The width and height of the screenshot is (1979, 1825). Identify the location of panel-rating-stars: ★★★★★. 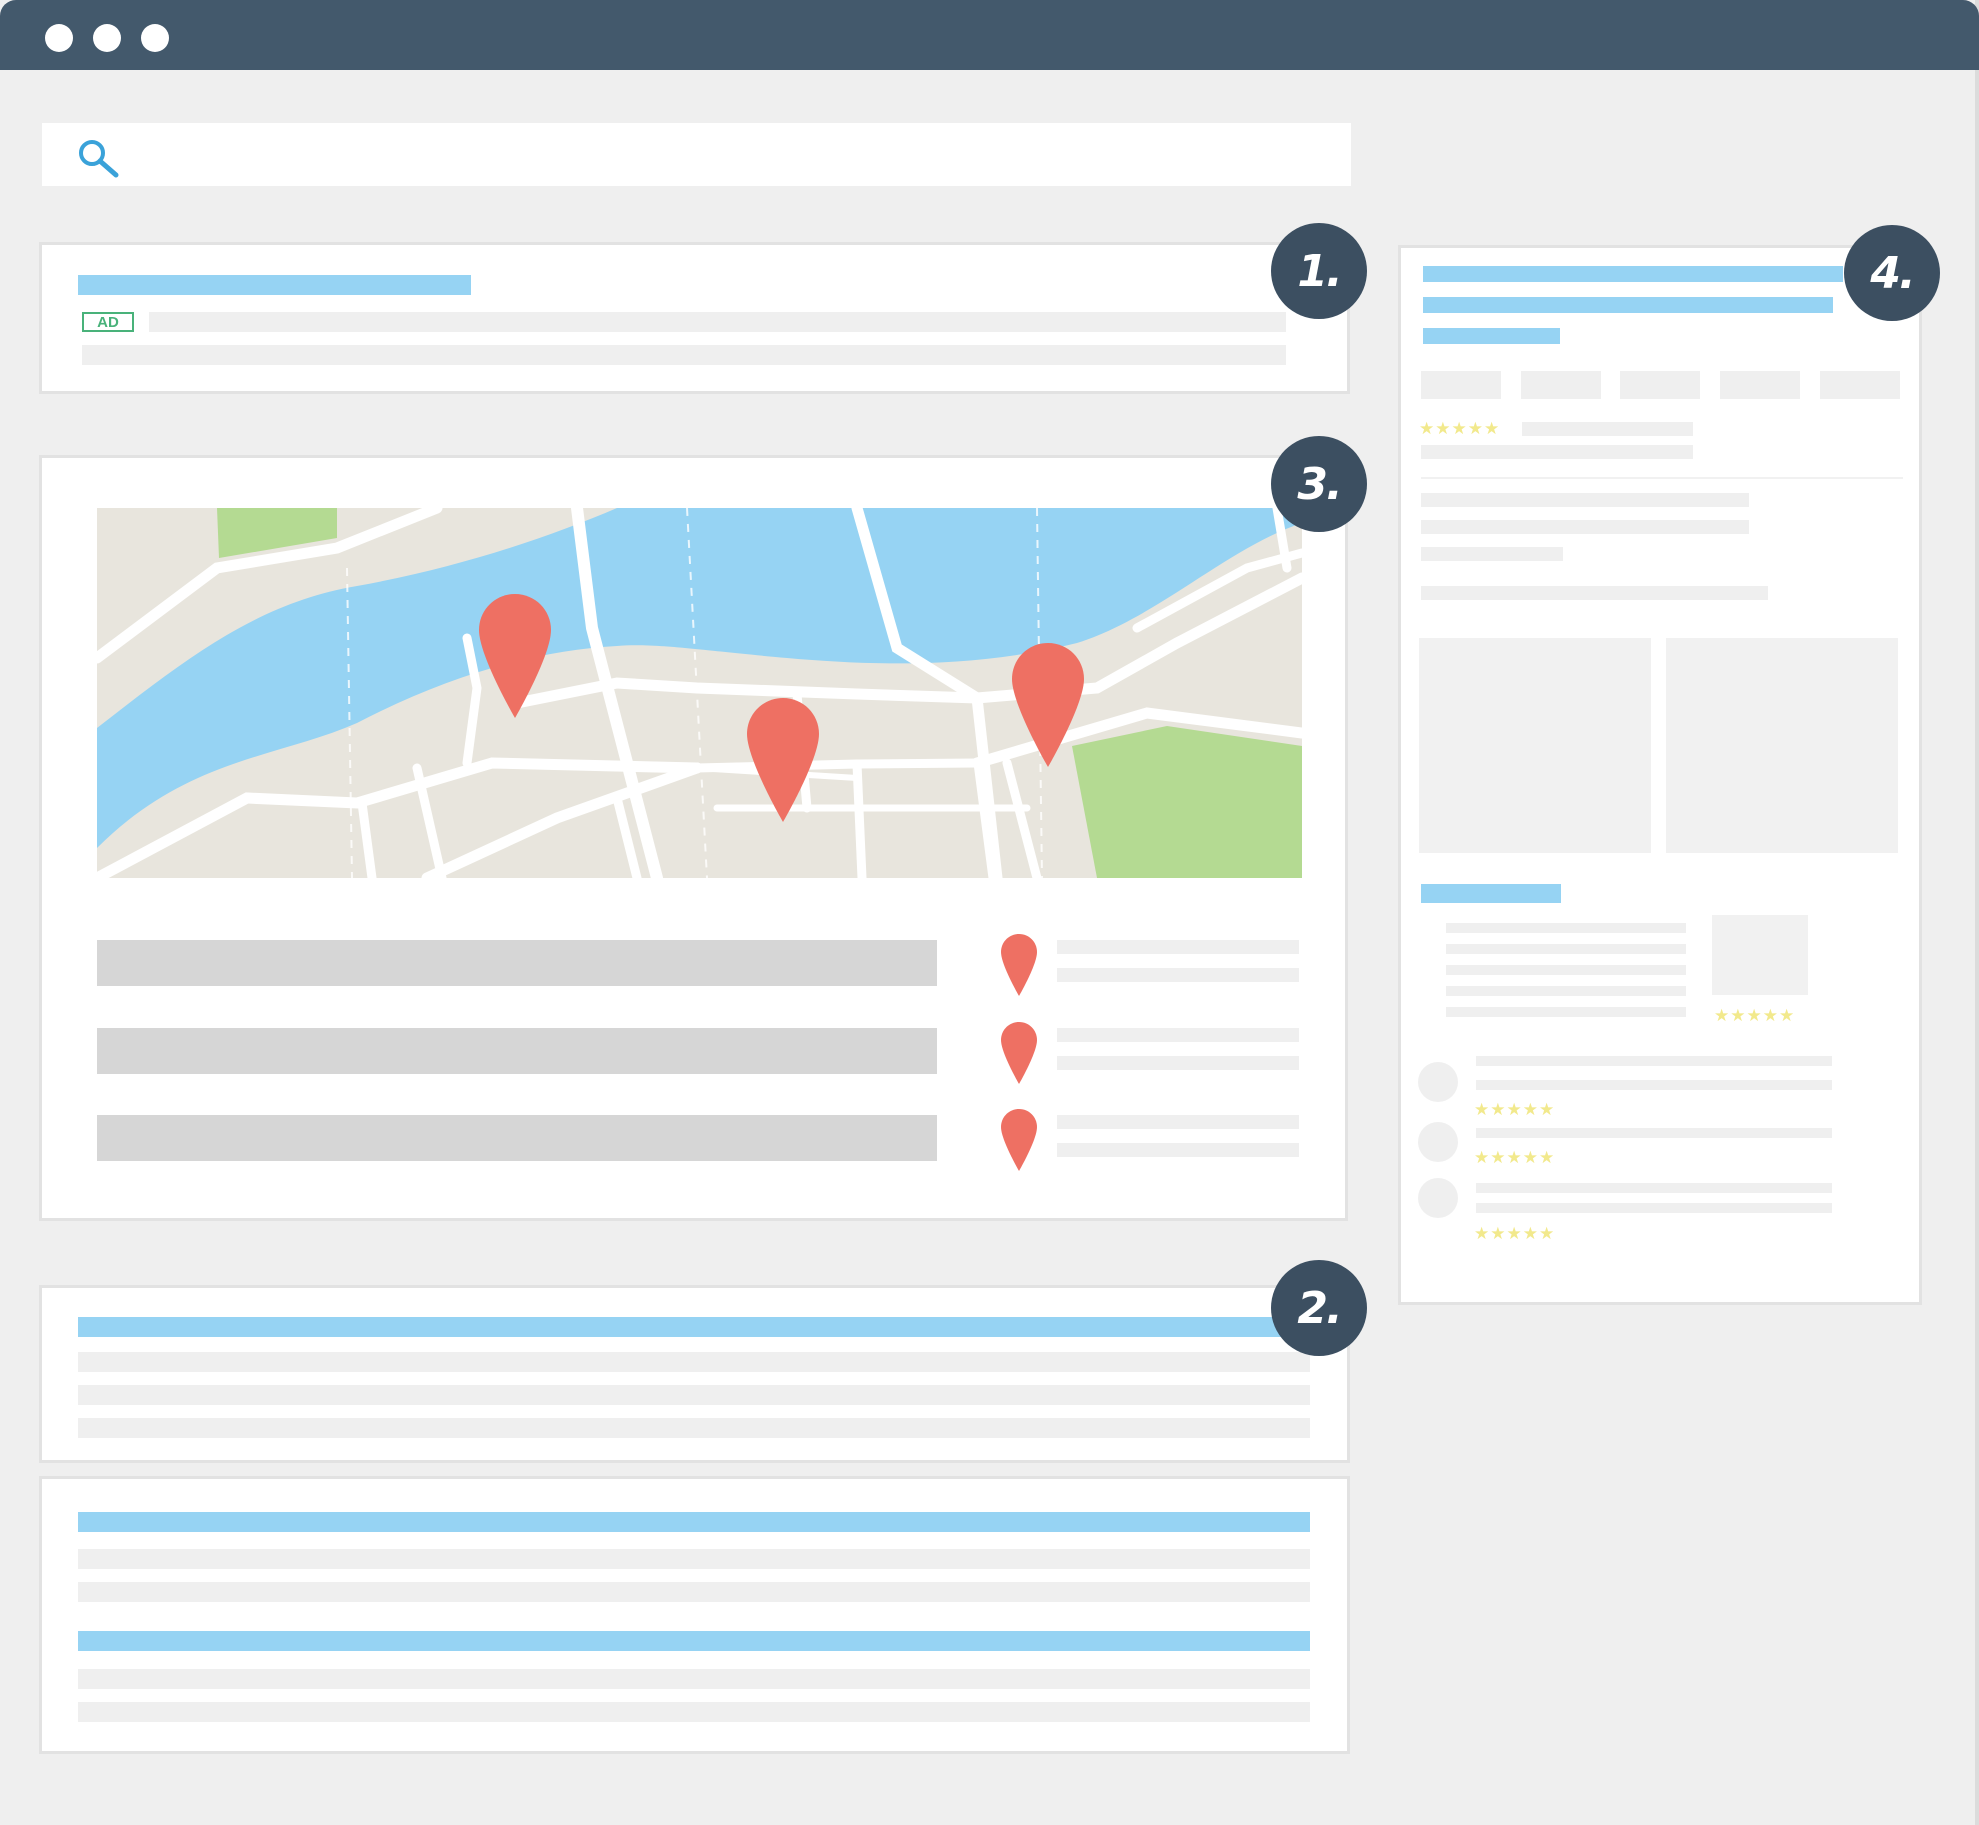
(1460, 428).